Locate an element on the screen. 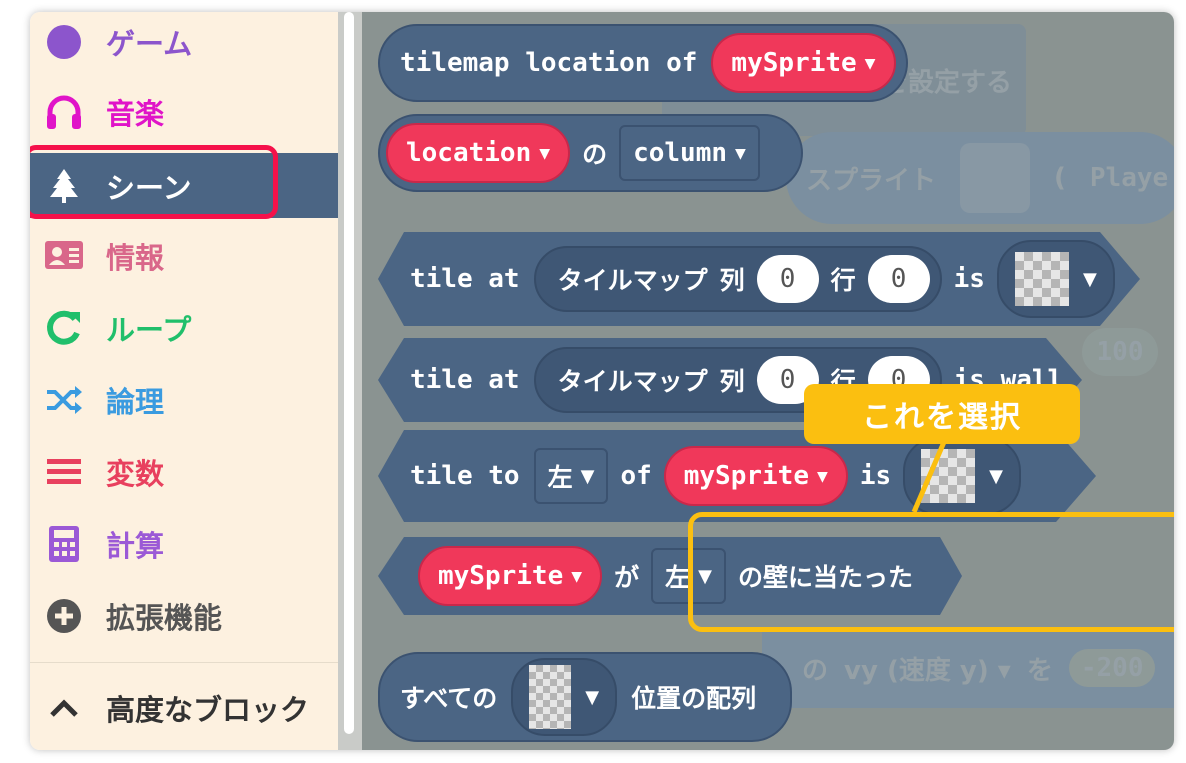  category-extensions: 拡張機能 is located at coordinates (184, 616).